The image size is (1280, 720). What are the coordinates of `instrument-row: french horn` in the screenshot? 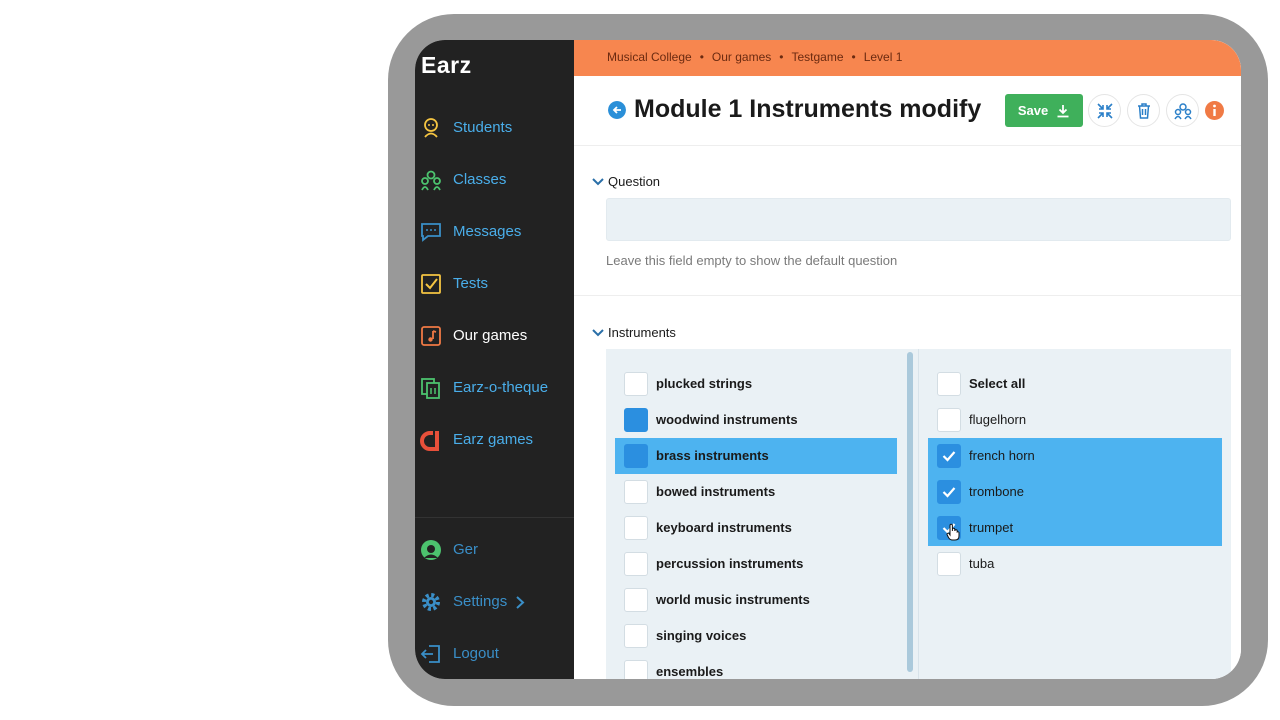 It's located at (1075, 456).